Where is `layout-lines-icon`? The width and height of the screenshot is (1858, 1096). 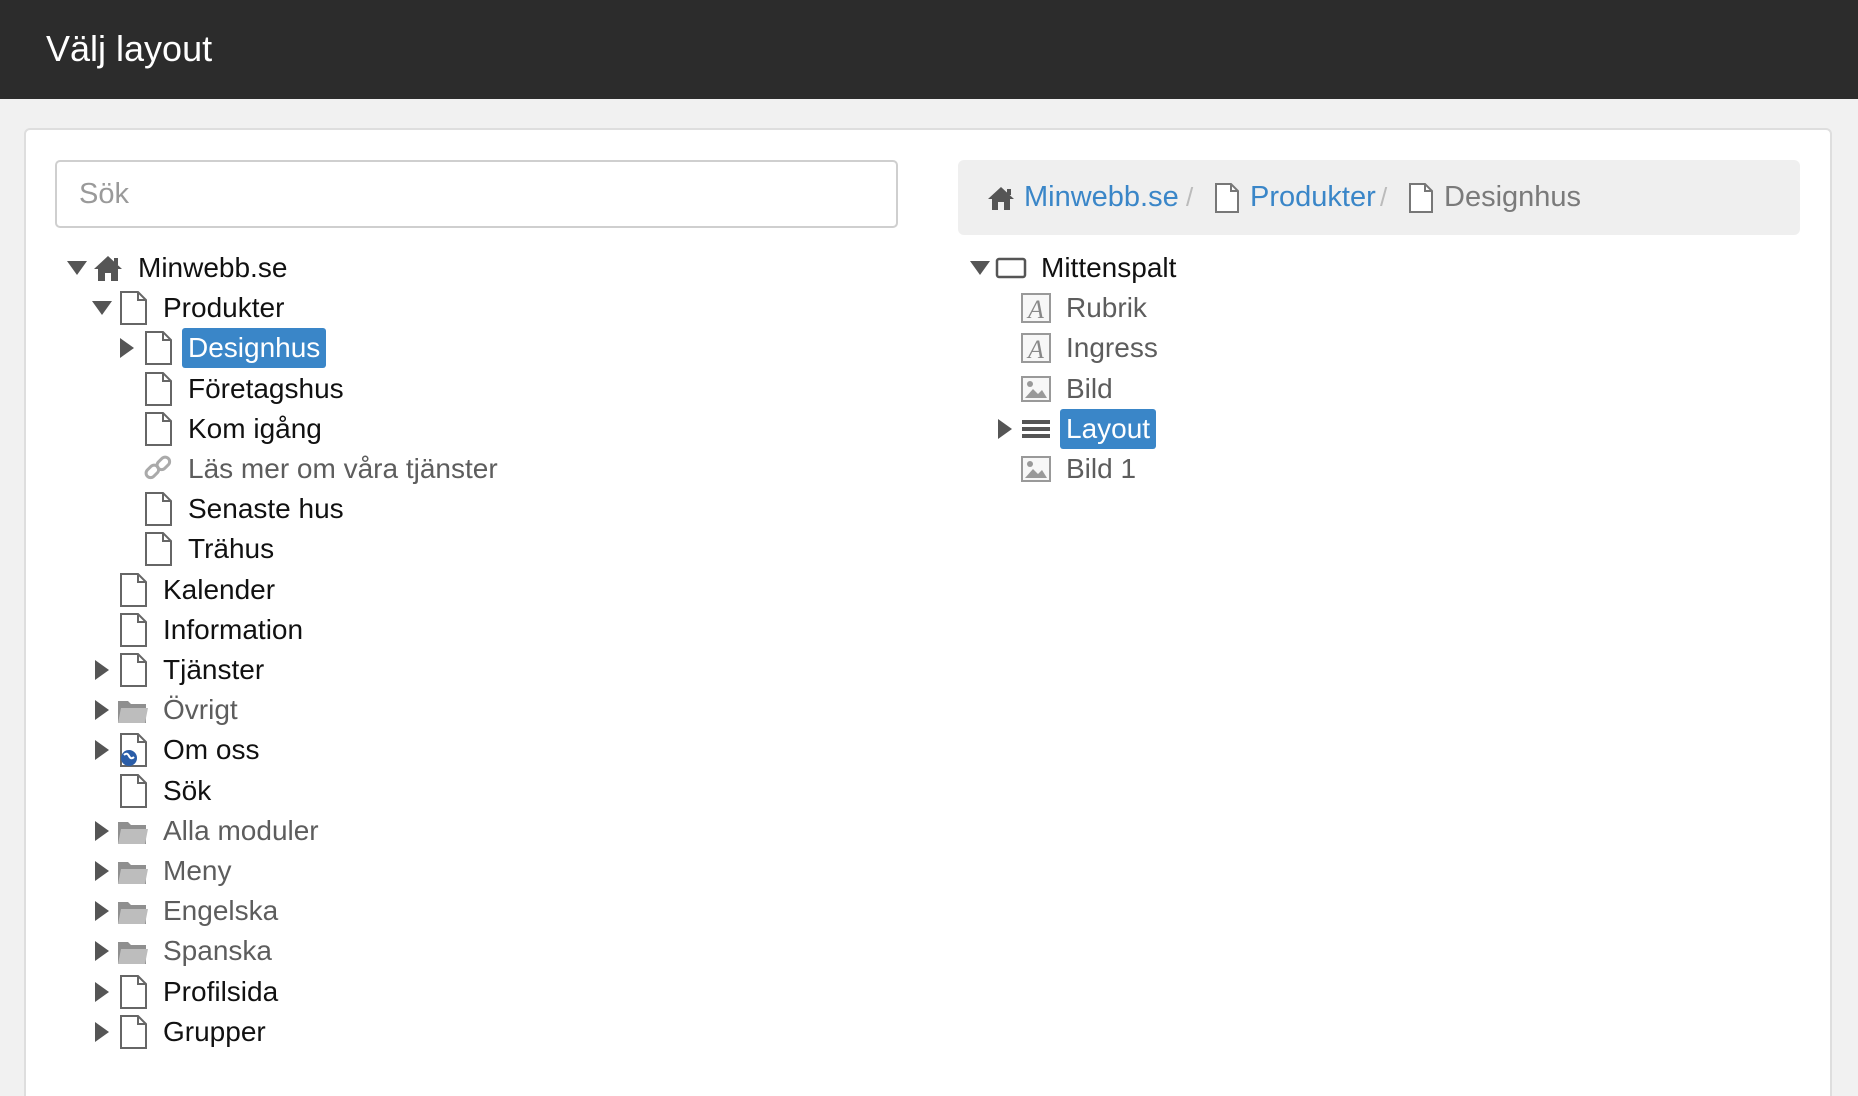 layout-lines-icon is located at coordinates (1036, 429).